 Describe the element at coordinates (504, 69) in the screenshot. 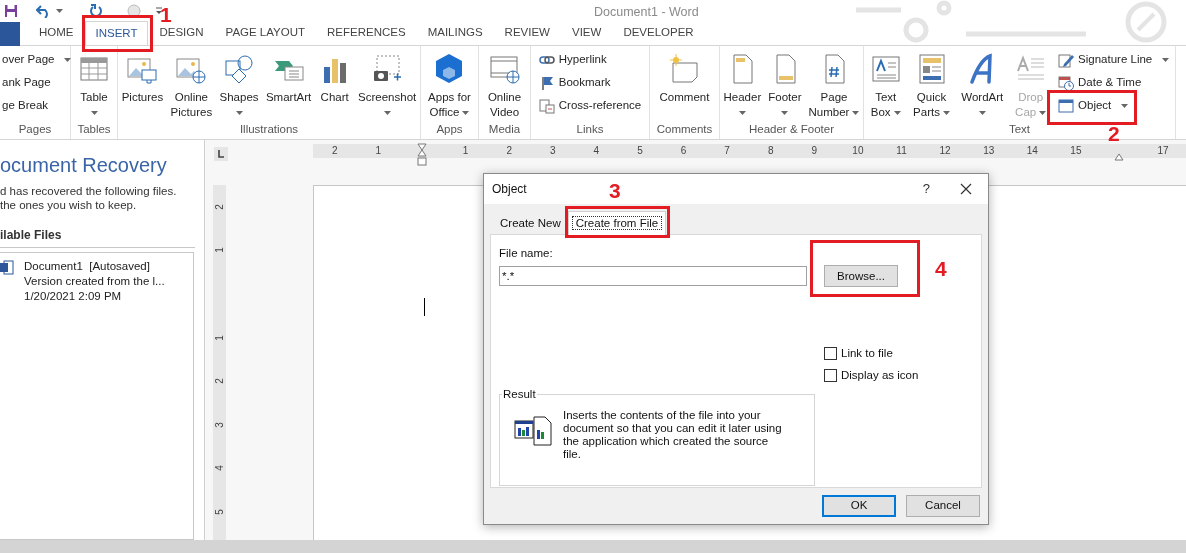

I see `video-globe-icon` at that location.